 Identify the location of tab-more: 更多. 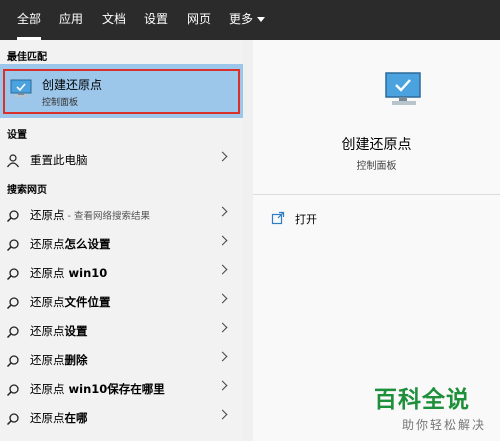
(247, 20).